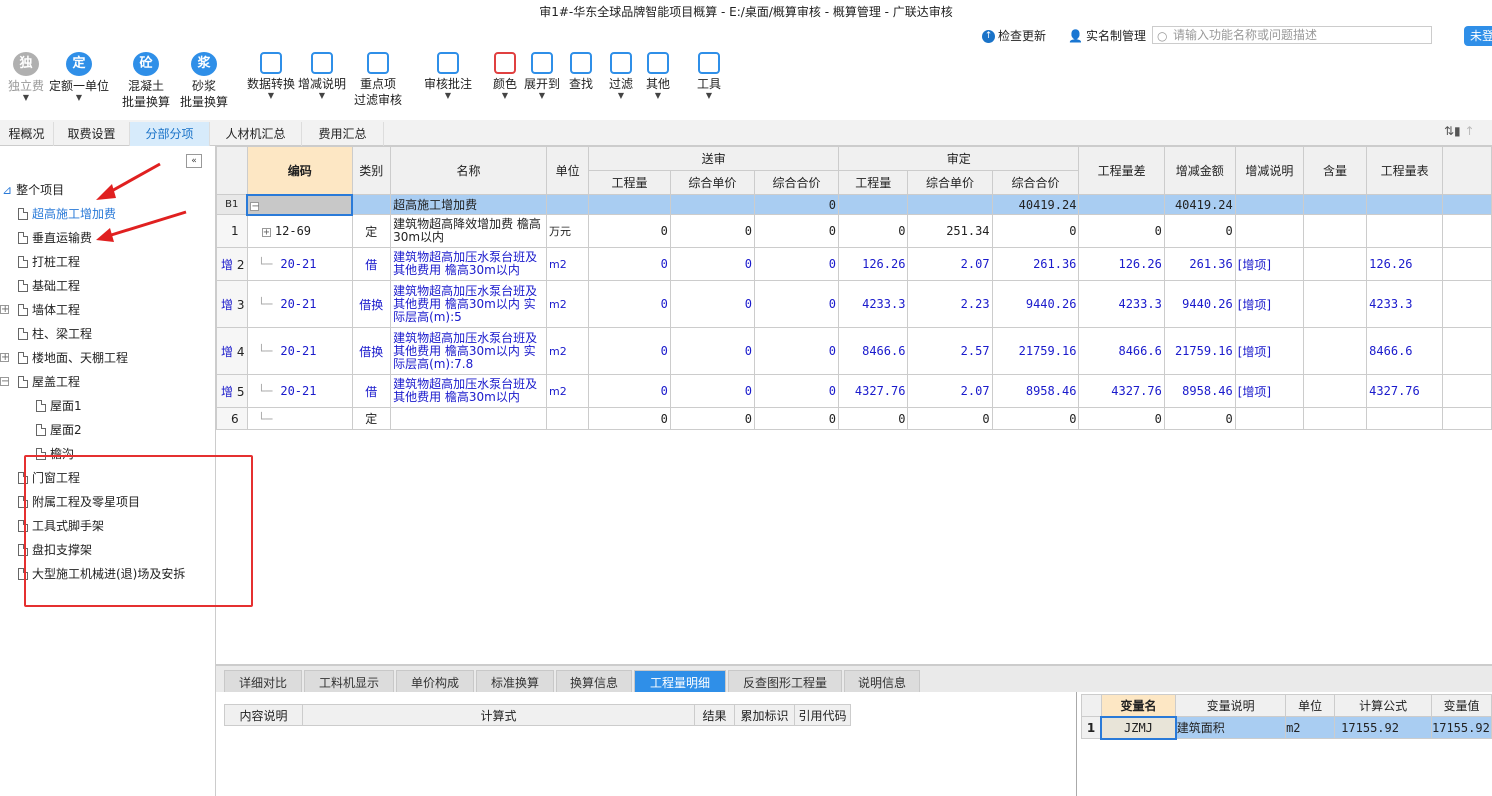  I want to click on var-unit: m2, so click(1310, 727).